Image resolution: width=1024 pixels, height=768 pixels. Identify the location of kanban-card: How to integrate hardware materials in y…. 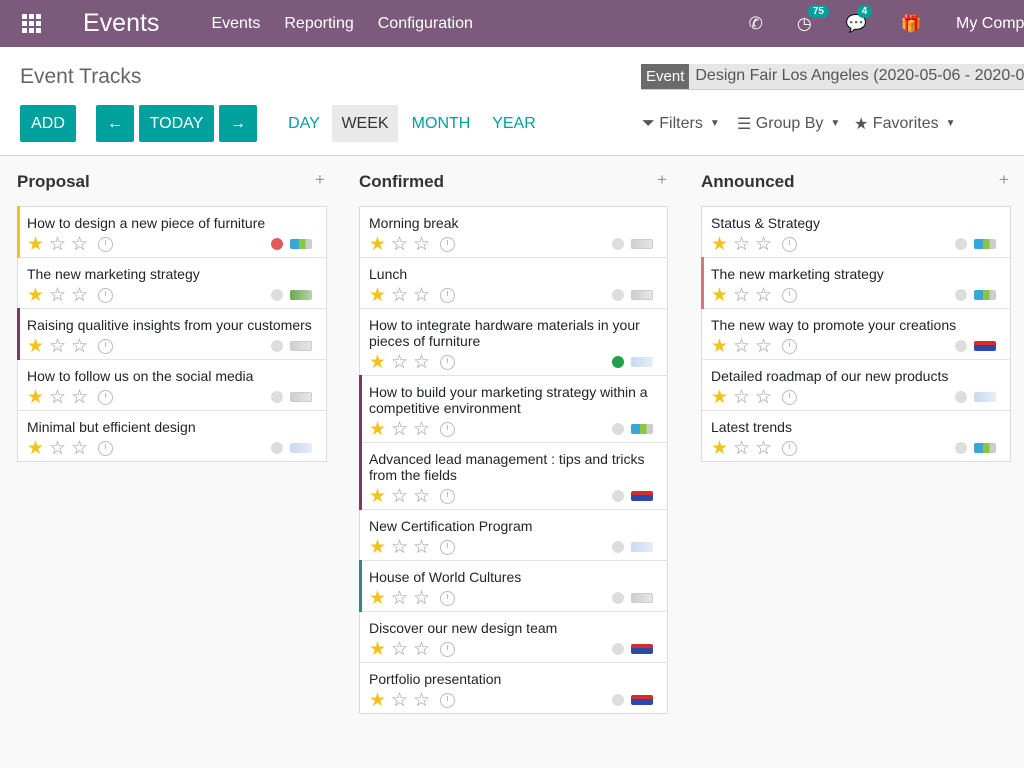
(513, 342).